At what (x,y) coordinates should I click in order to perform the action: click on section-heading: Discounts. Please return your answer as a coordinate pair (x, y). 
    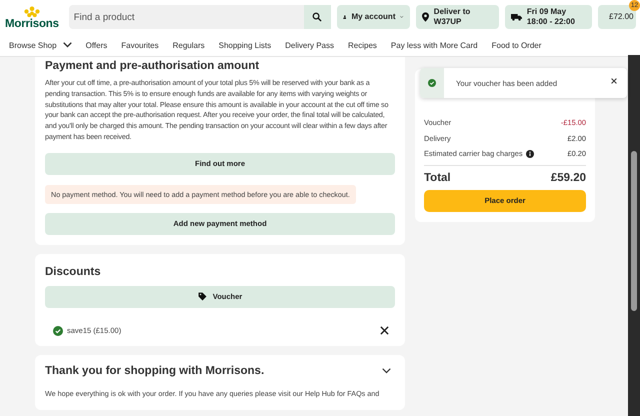
    Looking at the image, I should click on (73, 272).